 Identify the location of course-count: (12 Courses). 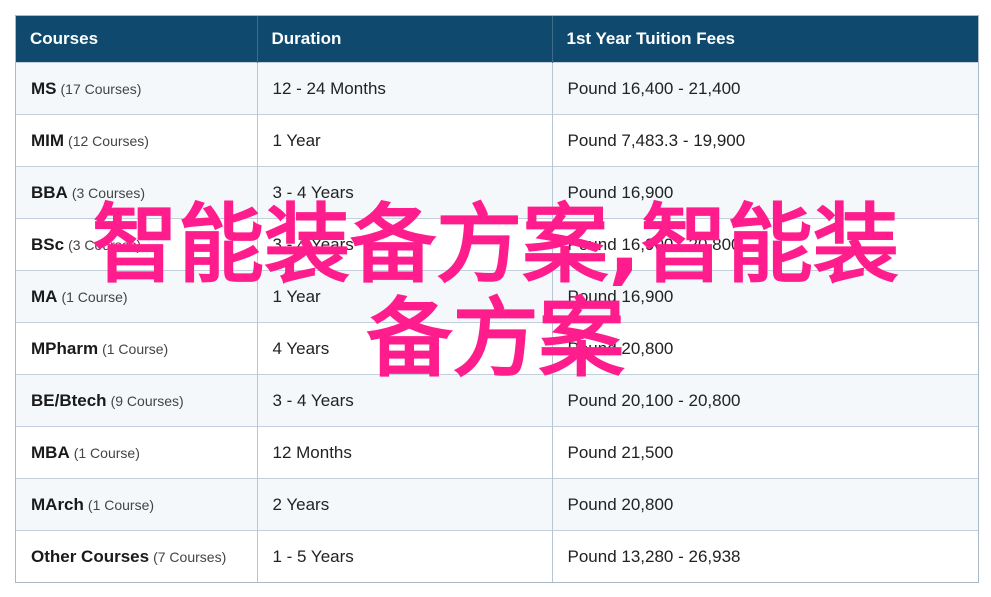
(108, 140).